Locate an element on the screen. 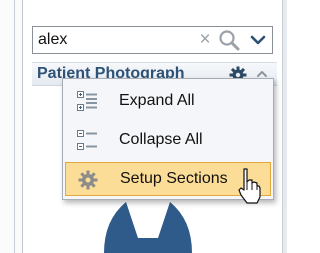  chevron-down-icon is located at coordinates (258, 40).